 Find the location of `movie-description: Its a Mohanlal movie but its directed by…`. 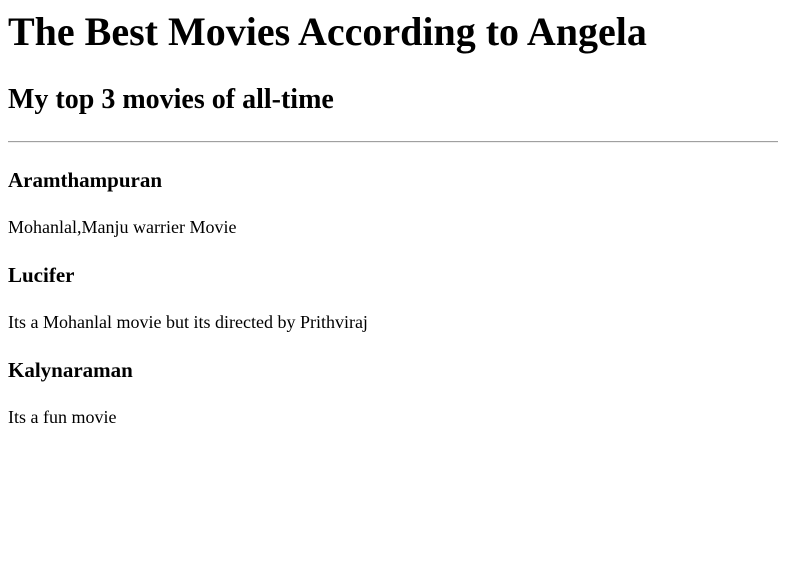

movie-description: Its a Mohanlal movie but its directed by… is located at coordinates (188, 322).